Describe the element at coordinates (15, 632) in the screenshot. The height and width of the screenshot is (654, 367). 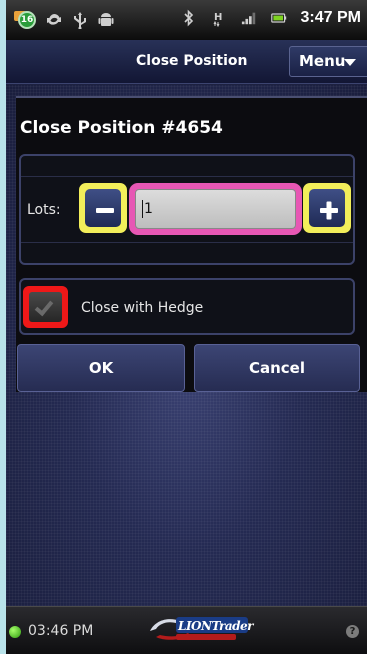
I see `connection-status-icon` at that location.